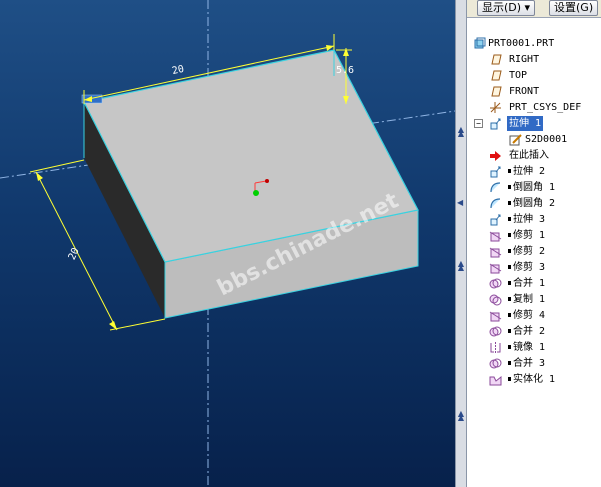 Image resolution: width=601 pixels, height=487 pixels. What do you see at coordinates (529, 235) in the screenshot?
I see `tree-item-label: 修剪 1` at bounding box center [529, 235].